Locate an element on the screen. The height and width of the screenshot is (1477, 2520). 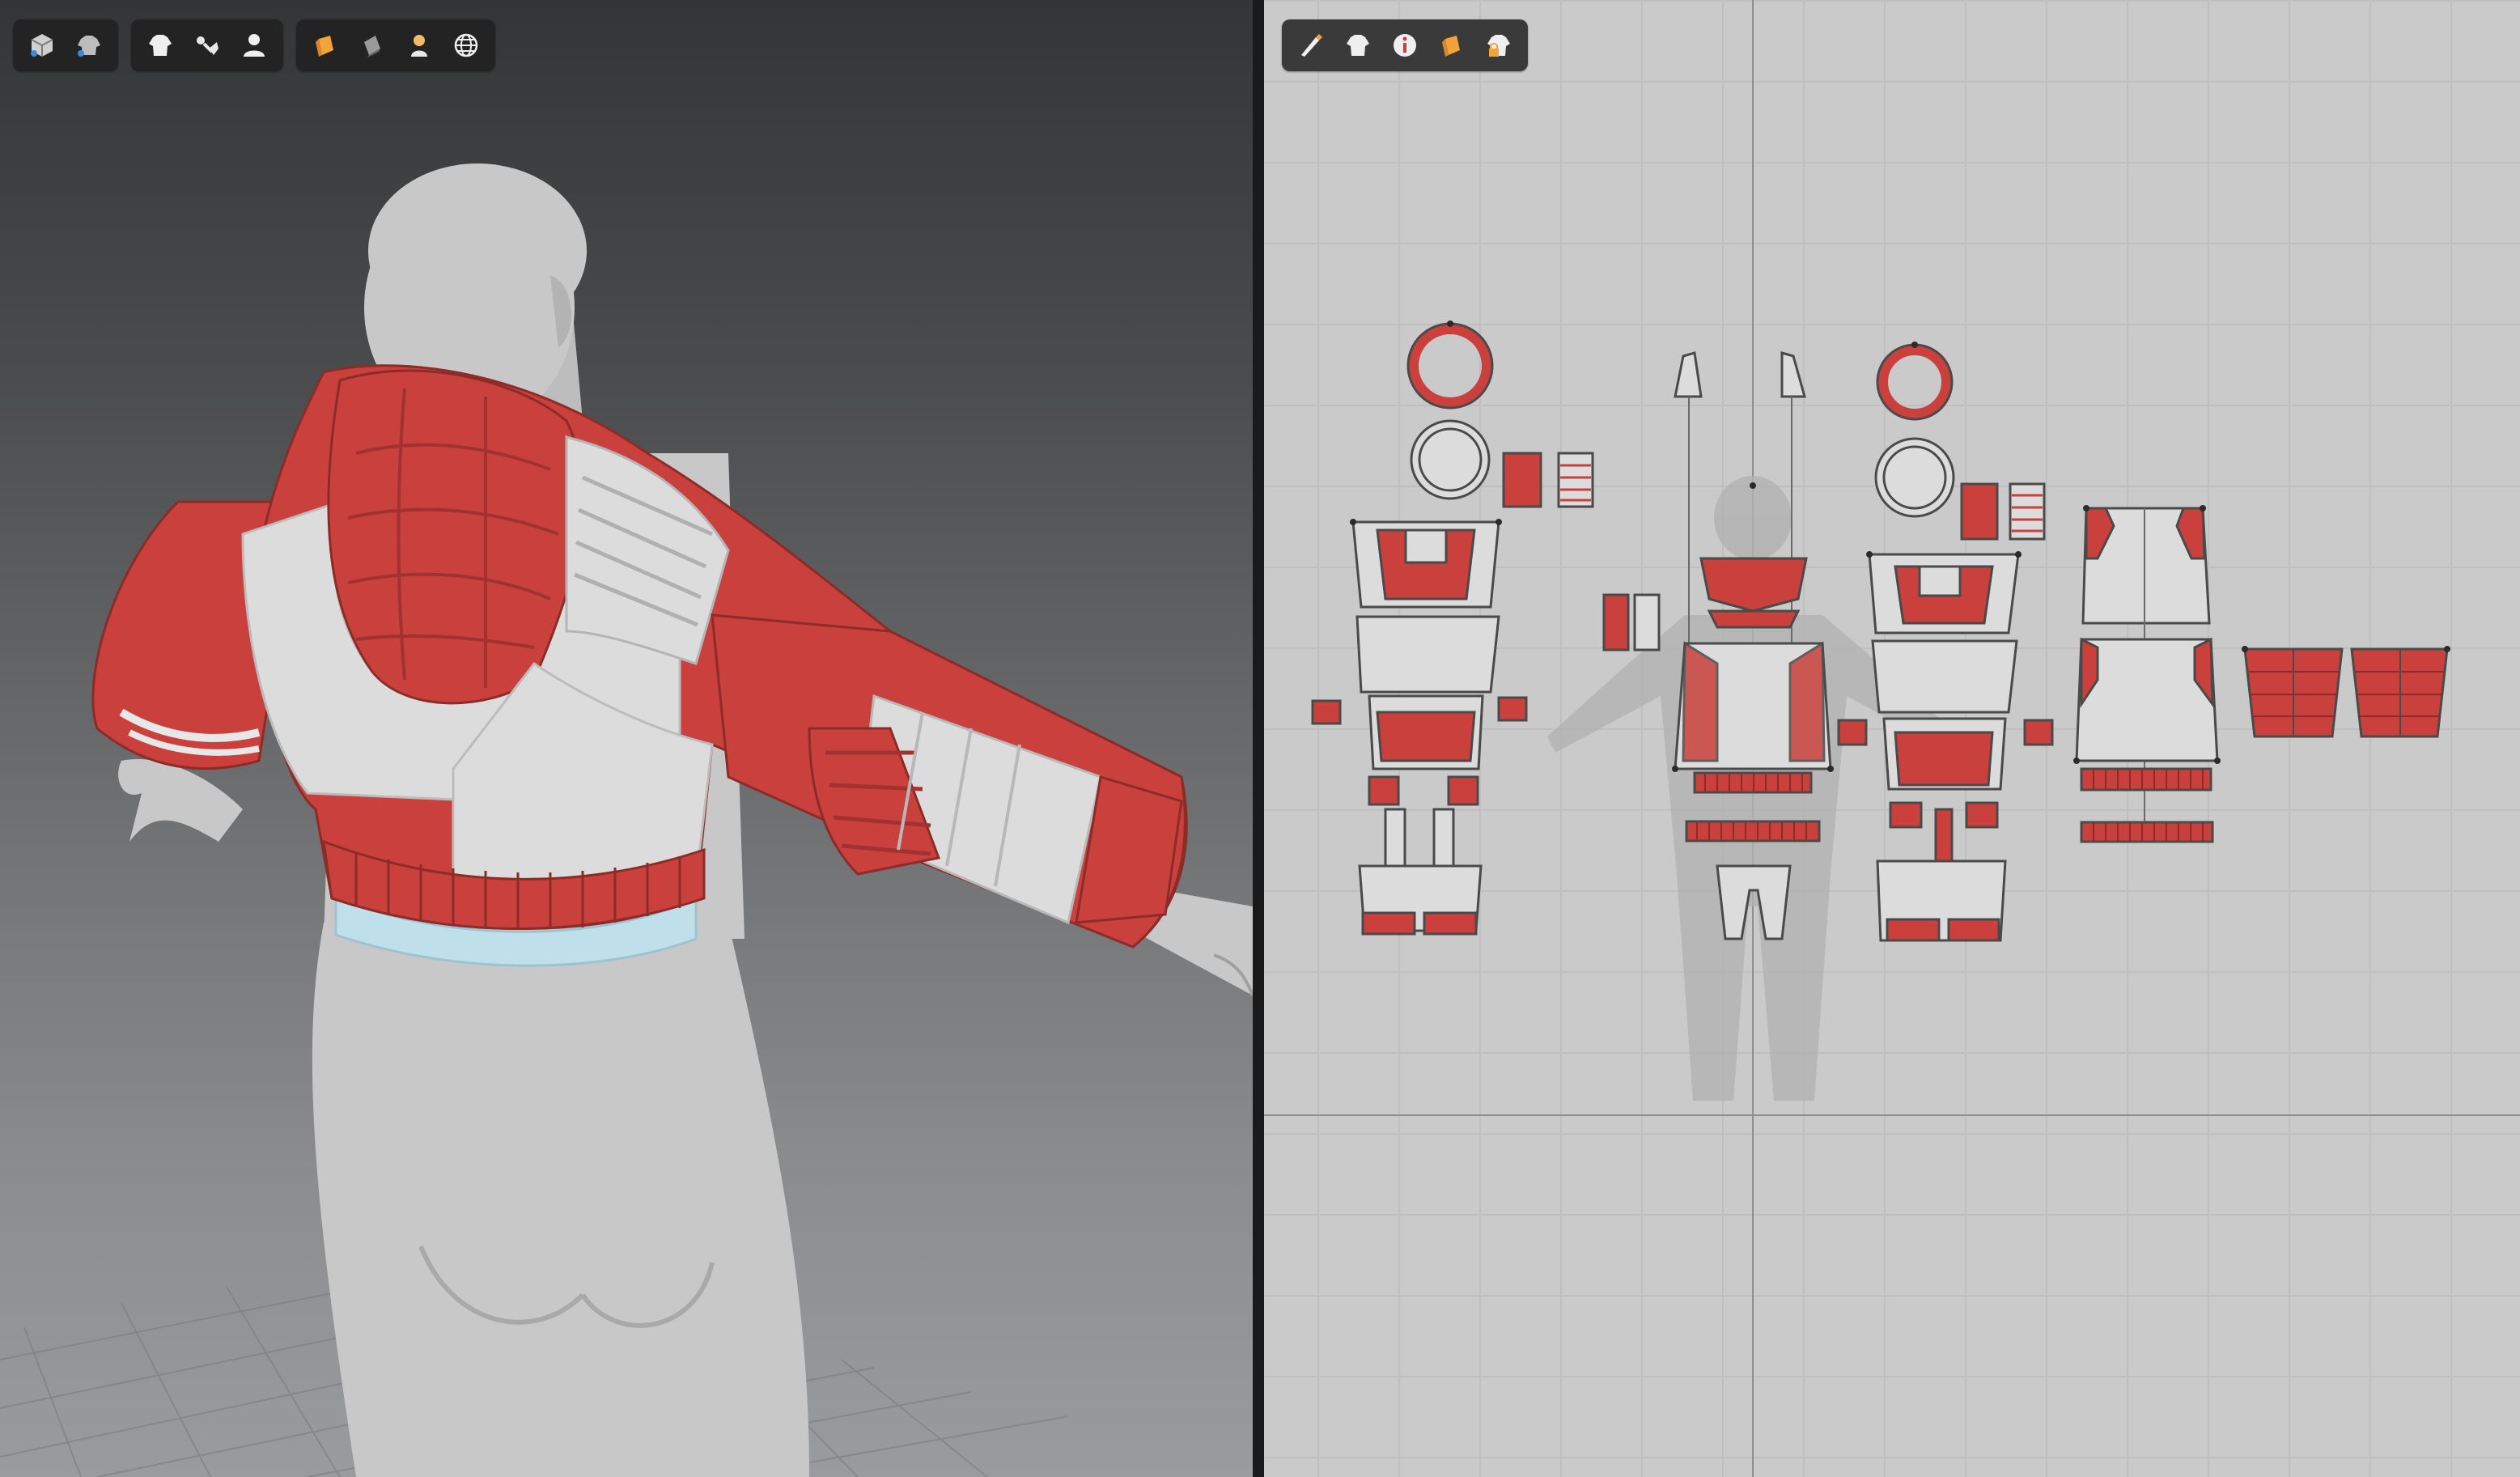
cube-display-icon is located at coordinates (42, 45).